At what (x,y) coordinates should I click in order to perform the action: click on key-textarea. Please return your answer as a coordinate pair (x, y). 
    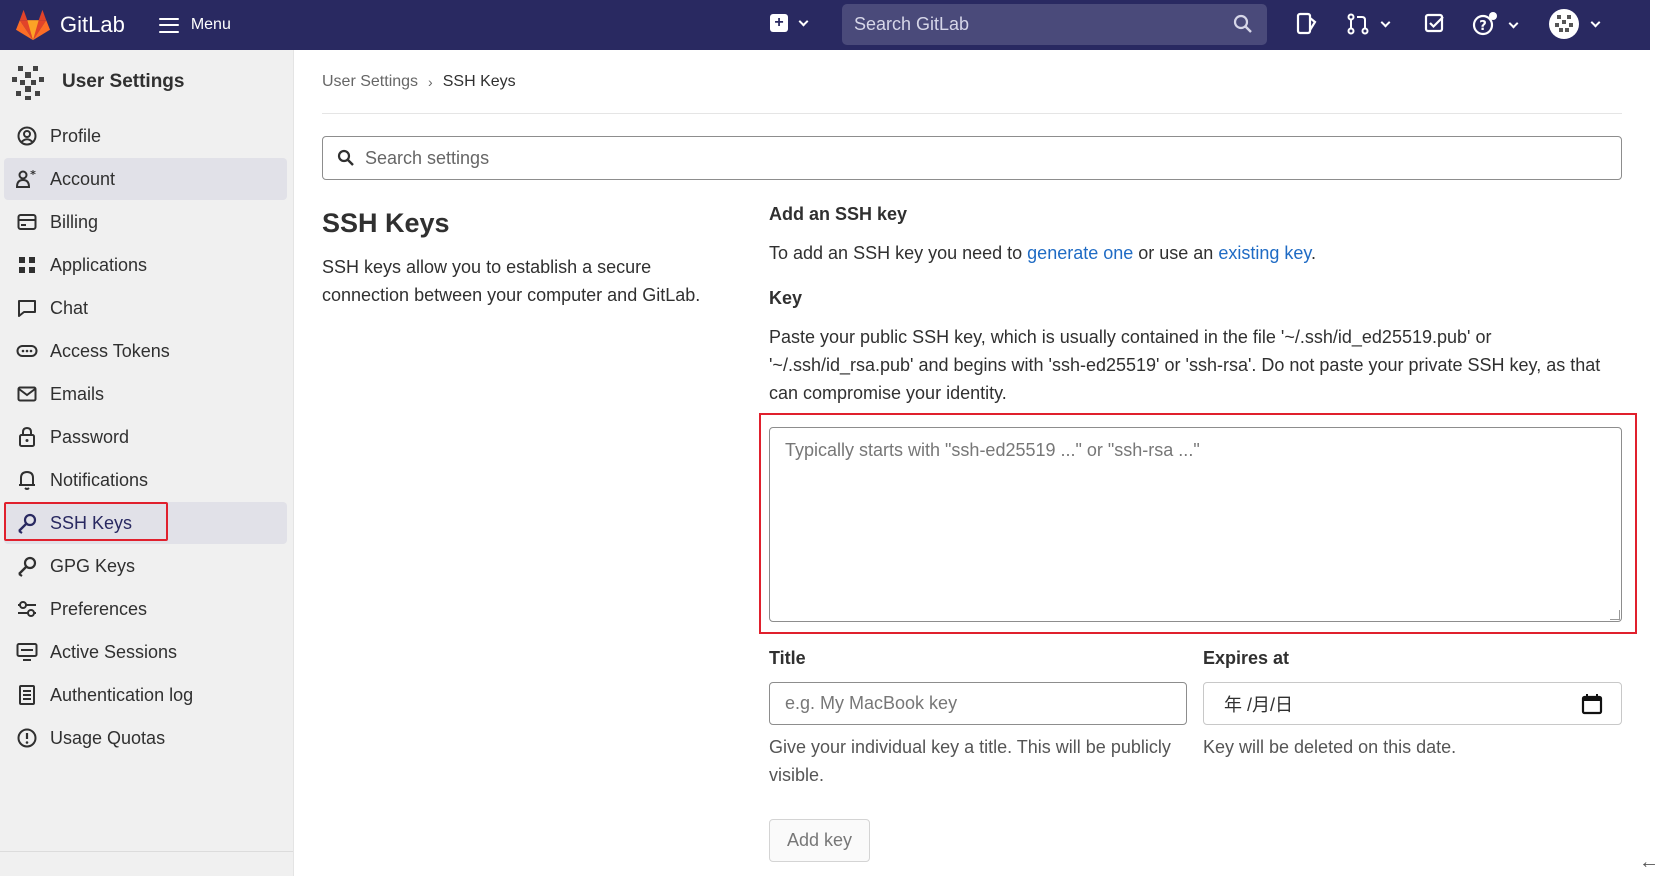
    Looking at the image, I should click on (1195, 524).